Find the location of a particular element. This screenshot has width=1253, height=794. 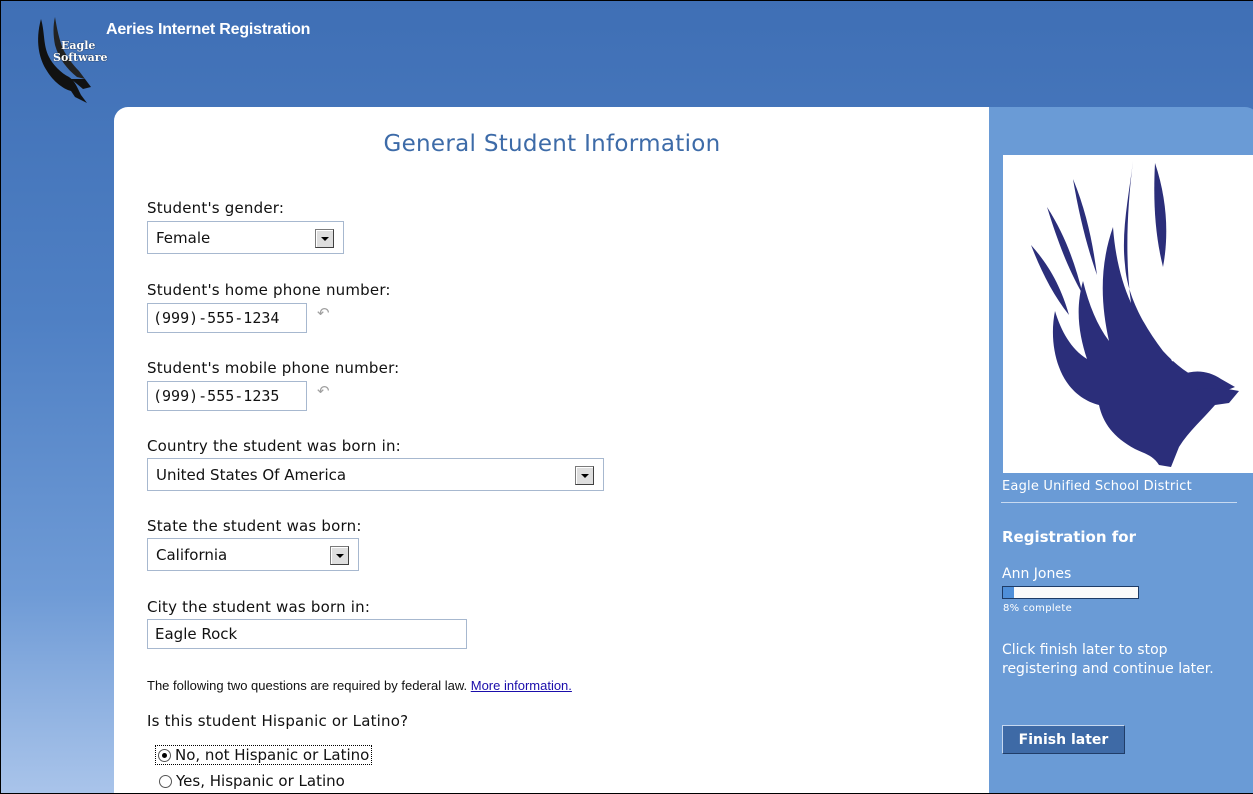

eagle-mascot-icon is located at coordinates (1135, 314).